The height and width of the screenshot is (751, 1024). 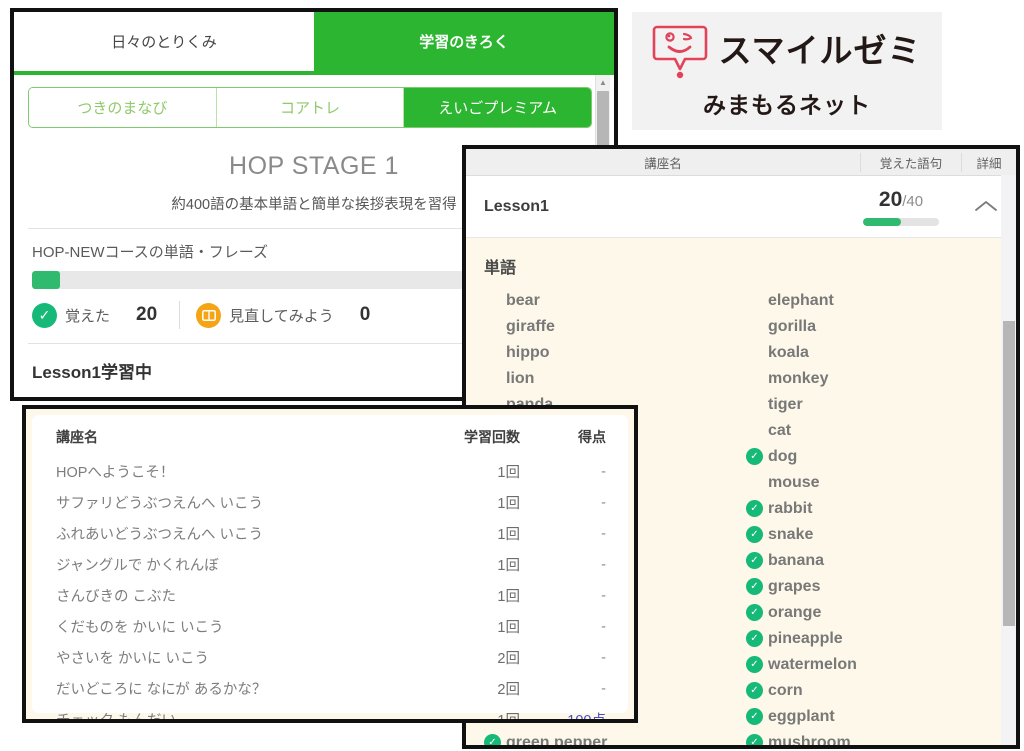 What do you see at coordinates (901, 221) in the screenshot?
I see `lesson-progress-bar` at bounding box center [901, 221].